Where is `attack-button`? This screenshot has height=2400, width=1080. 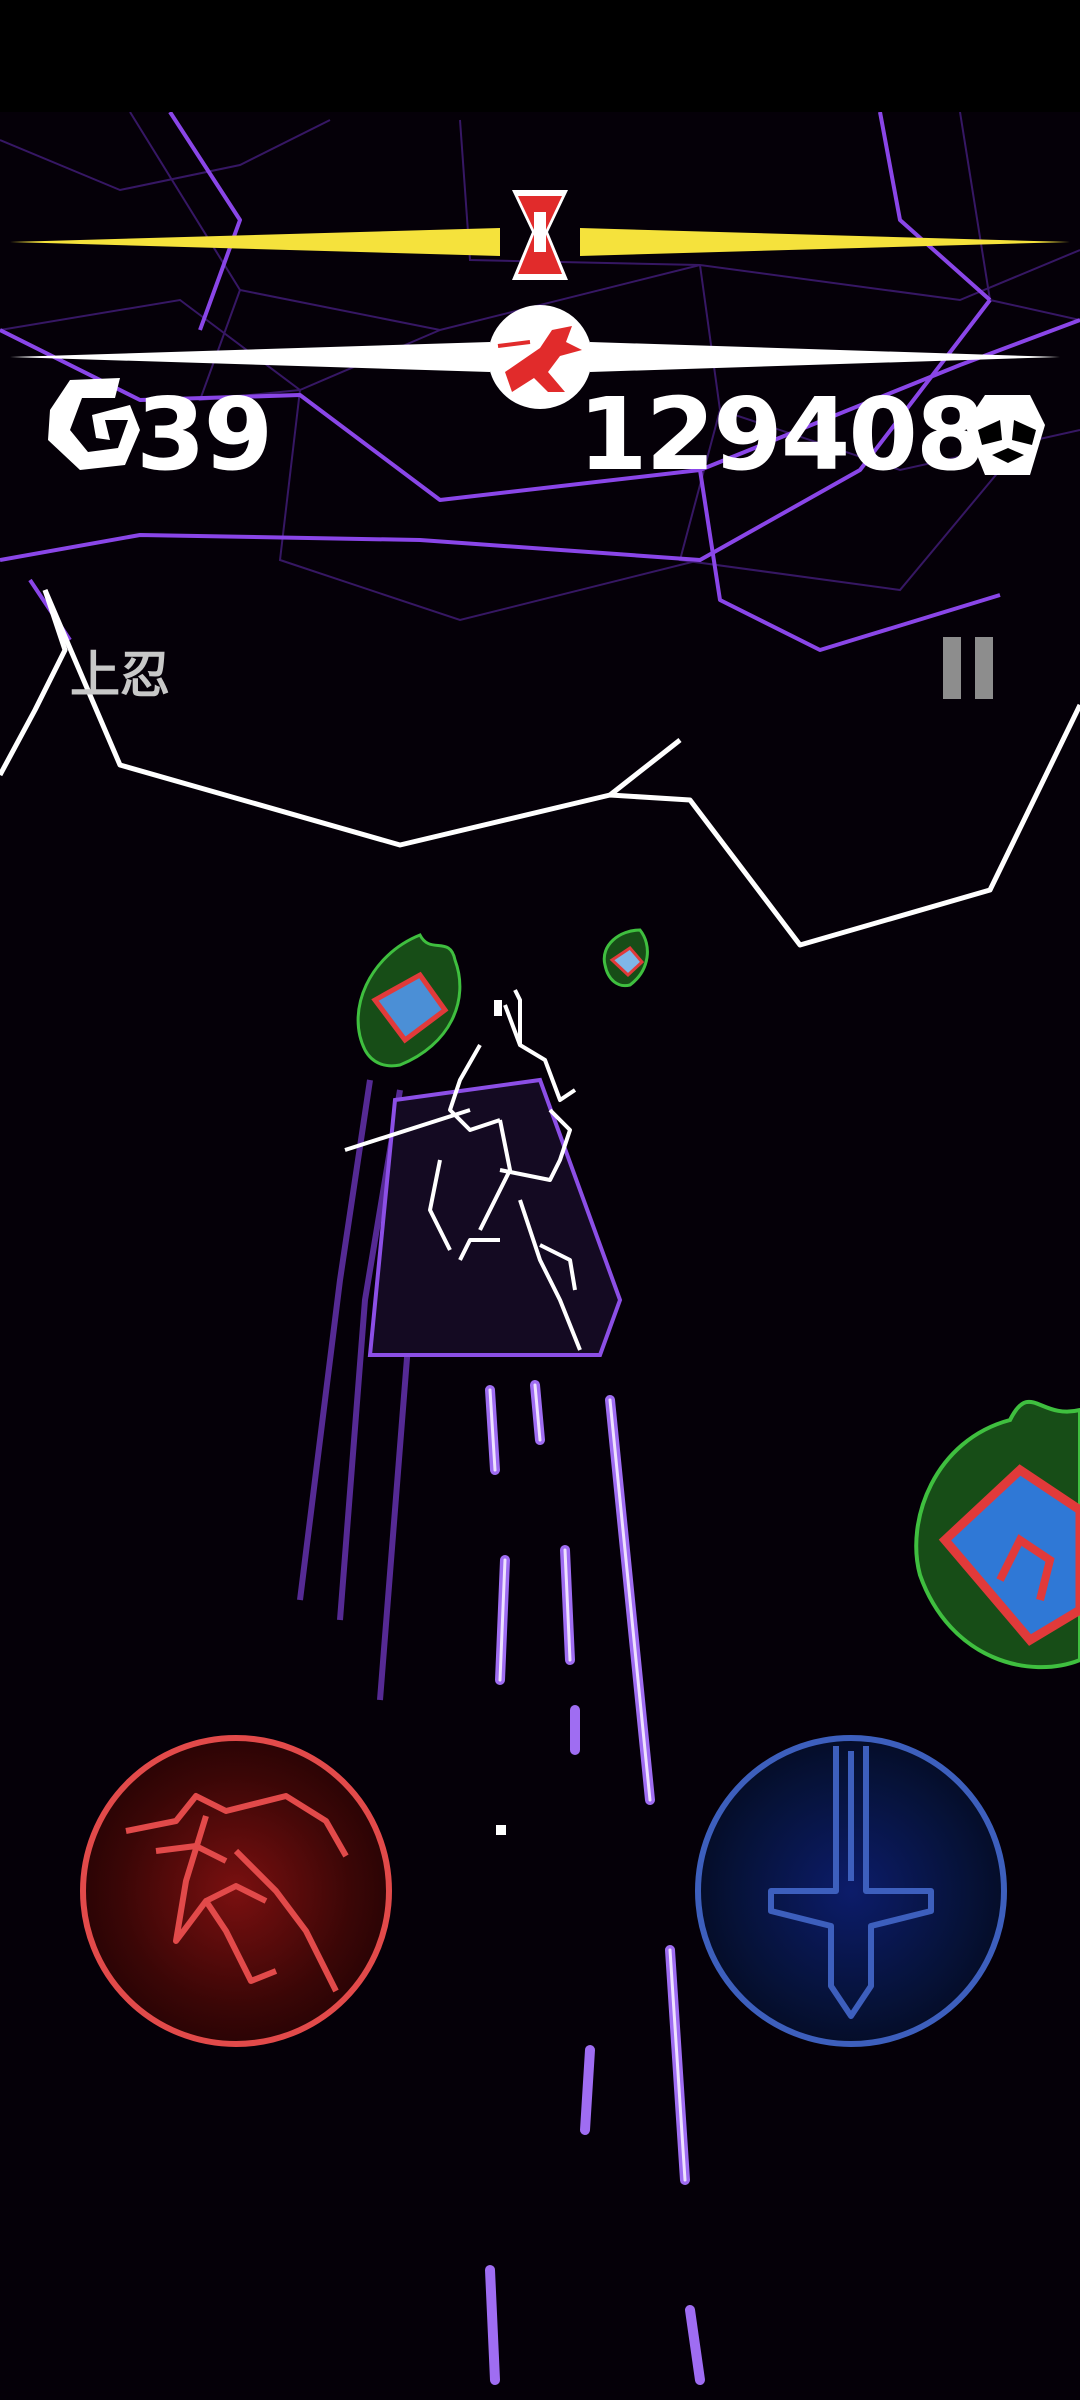
attack-button is located at coordinates (851, 1891).